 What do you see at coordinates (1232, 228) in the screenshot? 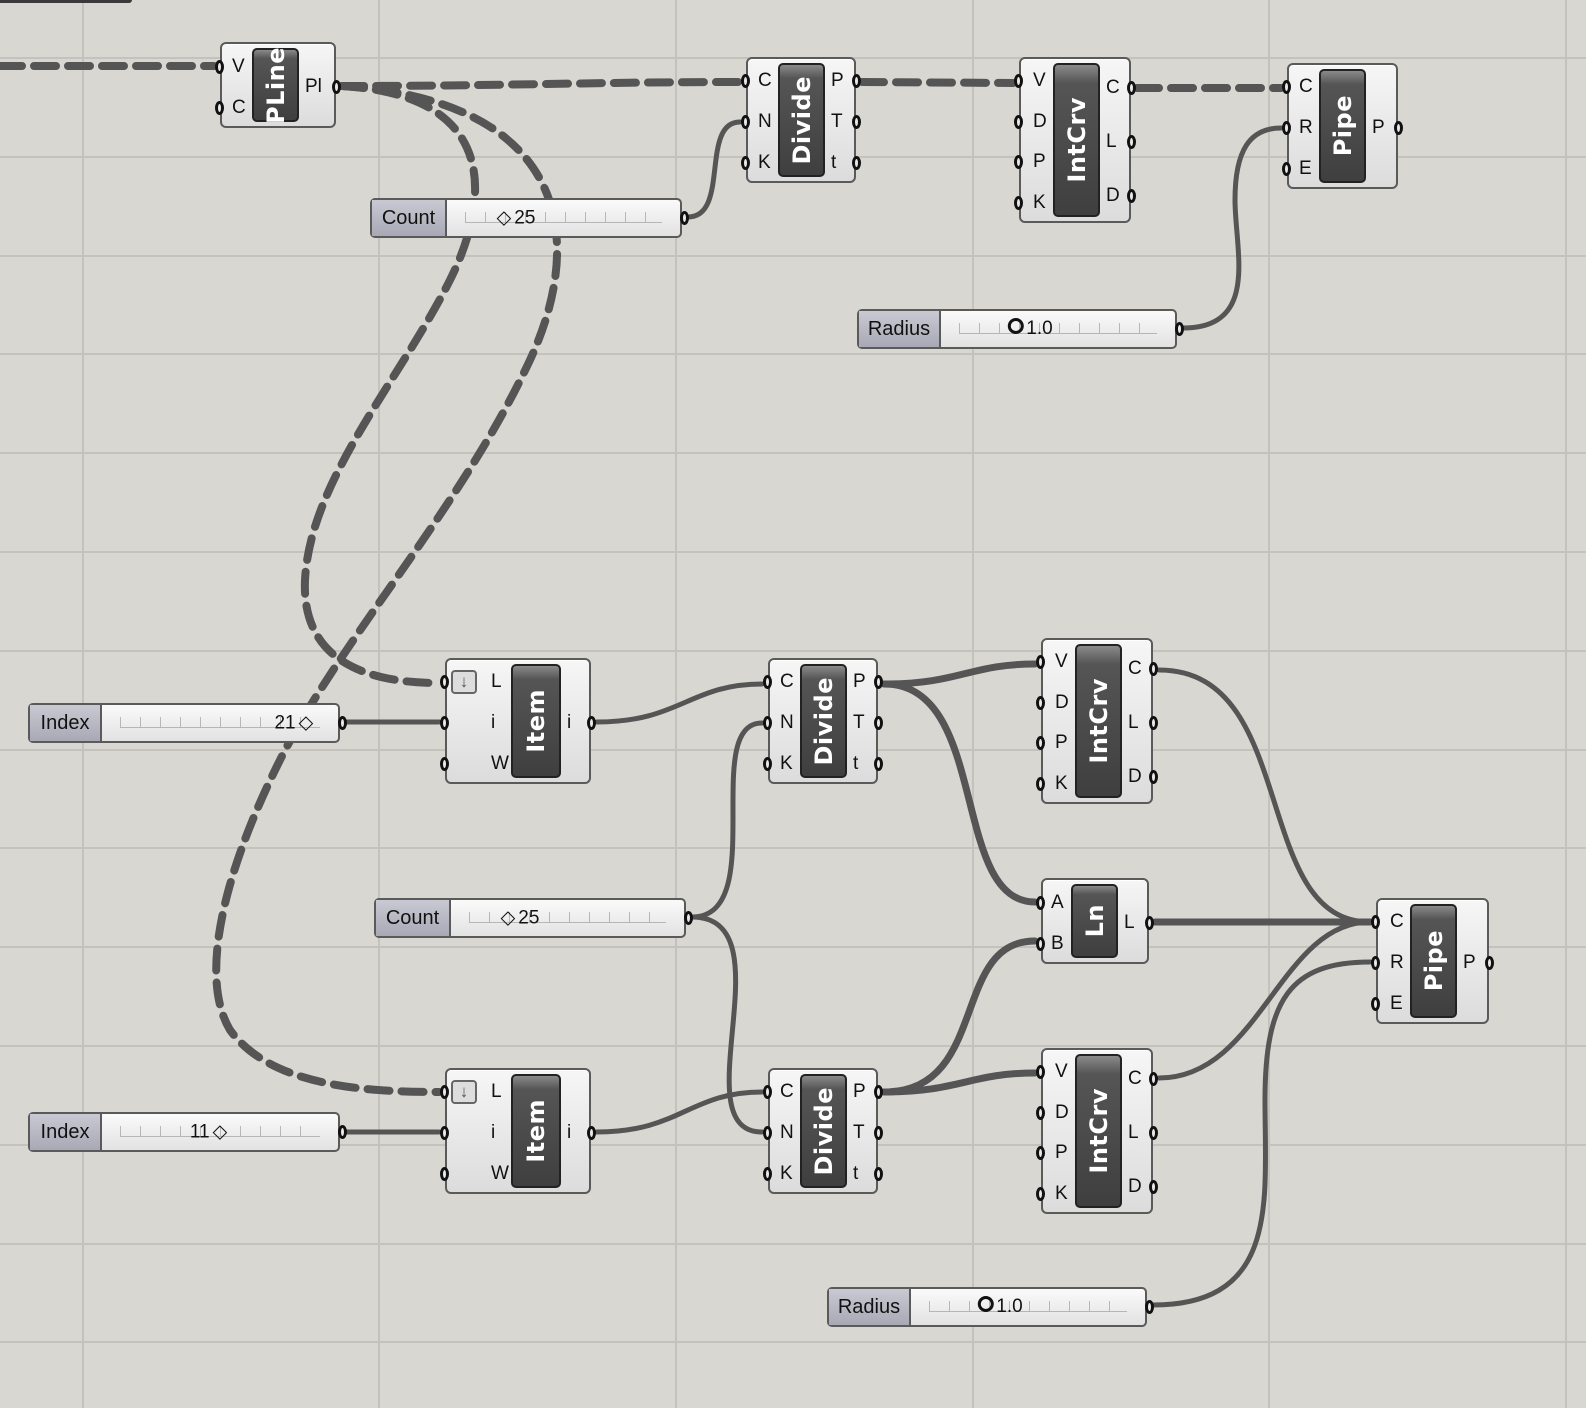
I see `wire-radius1-to-pipe1` at bounding box center [1232, 228].